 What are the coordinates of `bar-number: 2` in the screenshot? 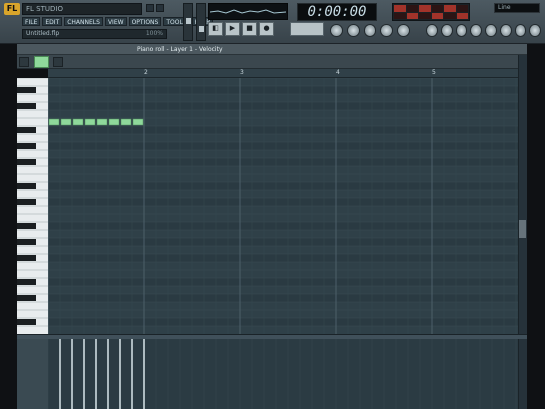 It's located at (146, 72).